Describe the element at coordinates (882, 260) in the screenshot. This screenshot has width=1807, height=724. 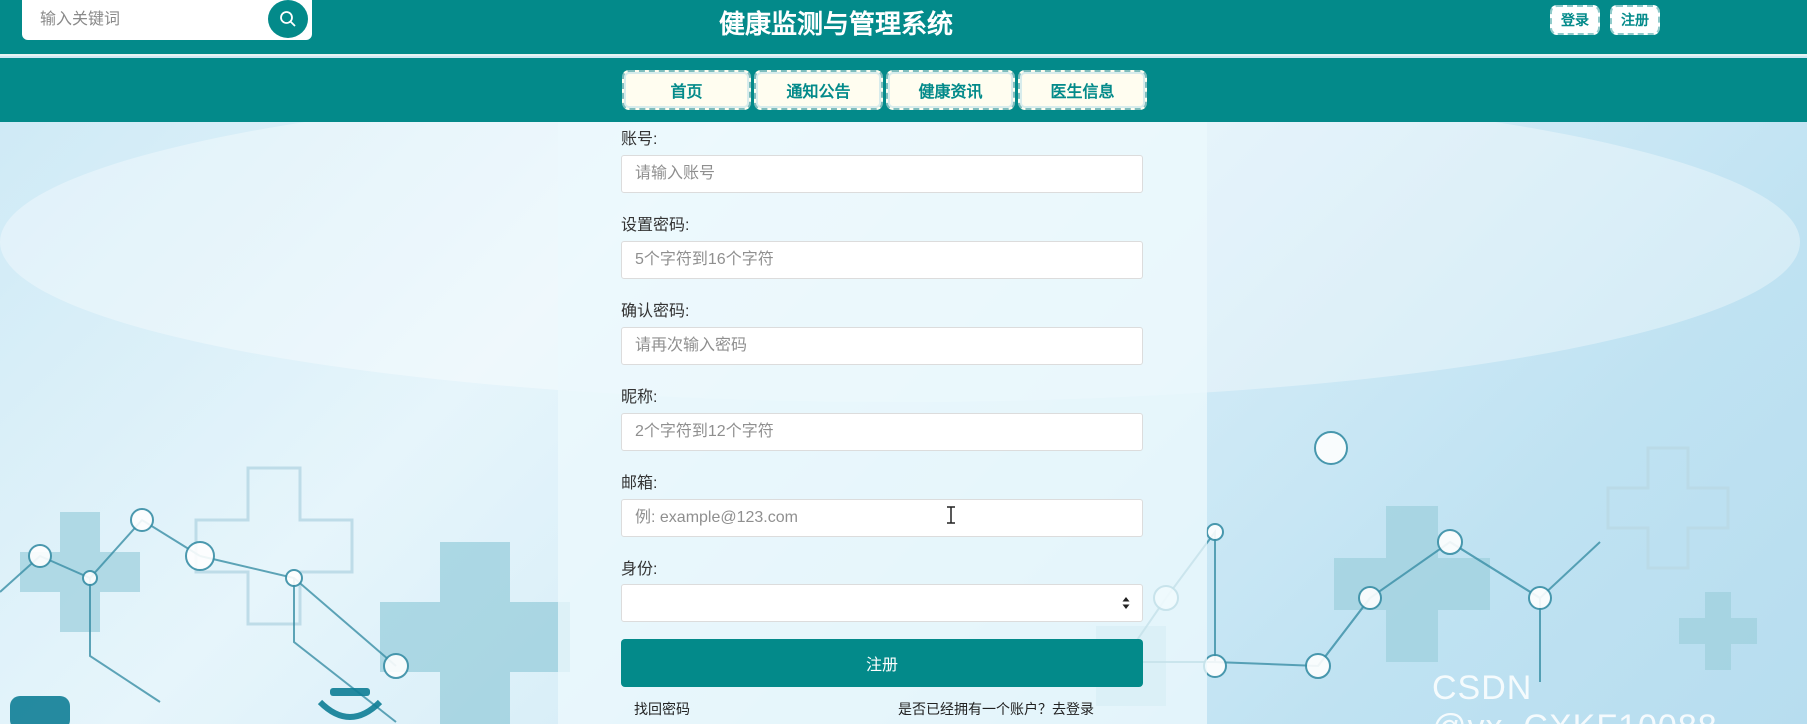
I see `password-input` at that location.